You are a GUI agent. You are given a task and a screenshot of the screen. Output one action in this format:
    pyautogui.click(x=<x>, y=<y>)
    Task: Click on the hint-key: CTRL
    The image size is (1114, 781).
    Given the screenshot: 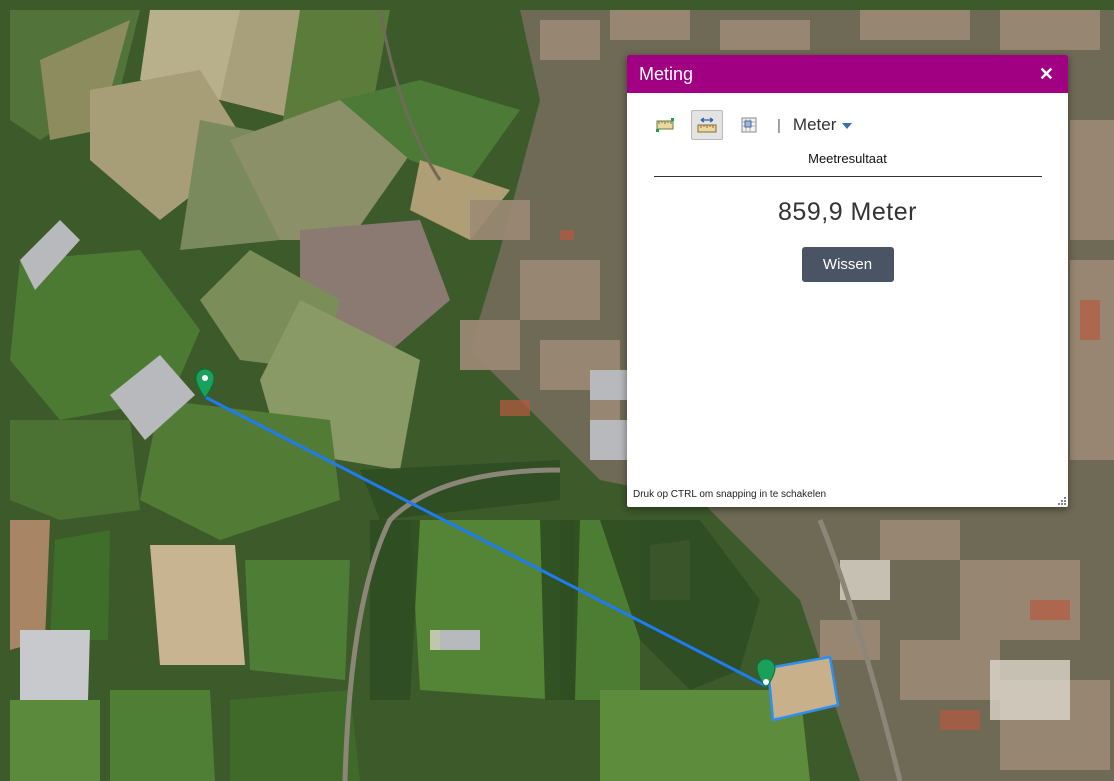 What is the action you would take?
    pyautogui.click(x=683, y=494)
    